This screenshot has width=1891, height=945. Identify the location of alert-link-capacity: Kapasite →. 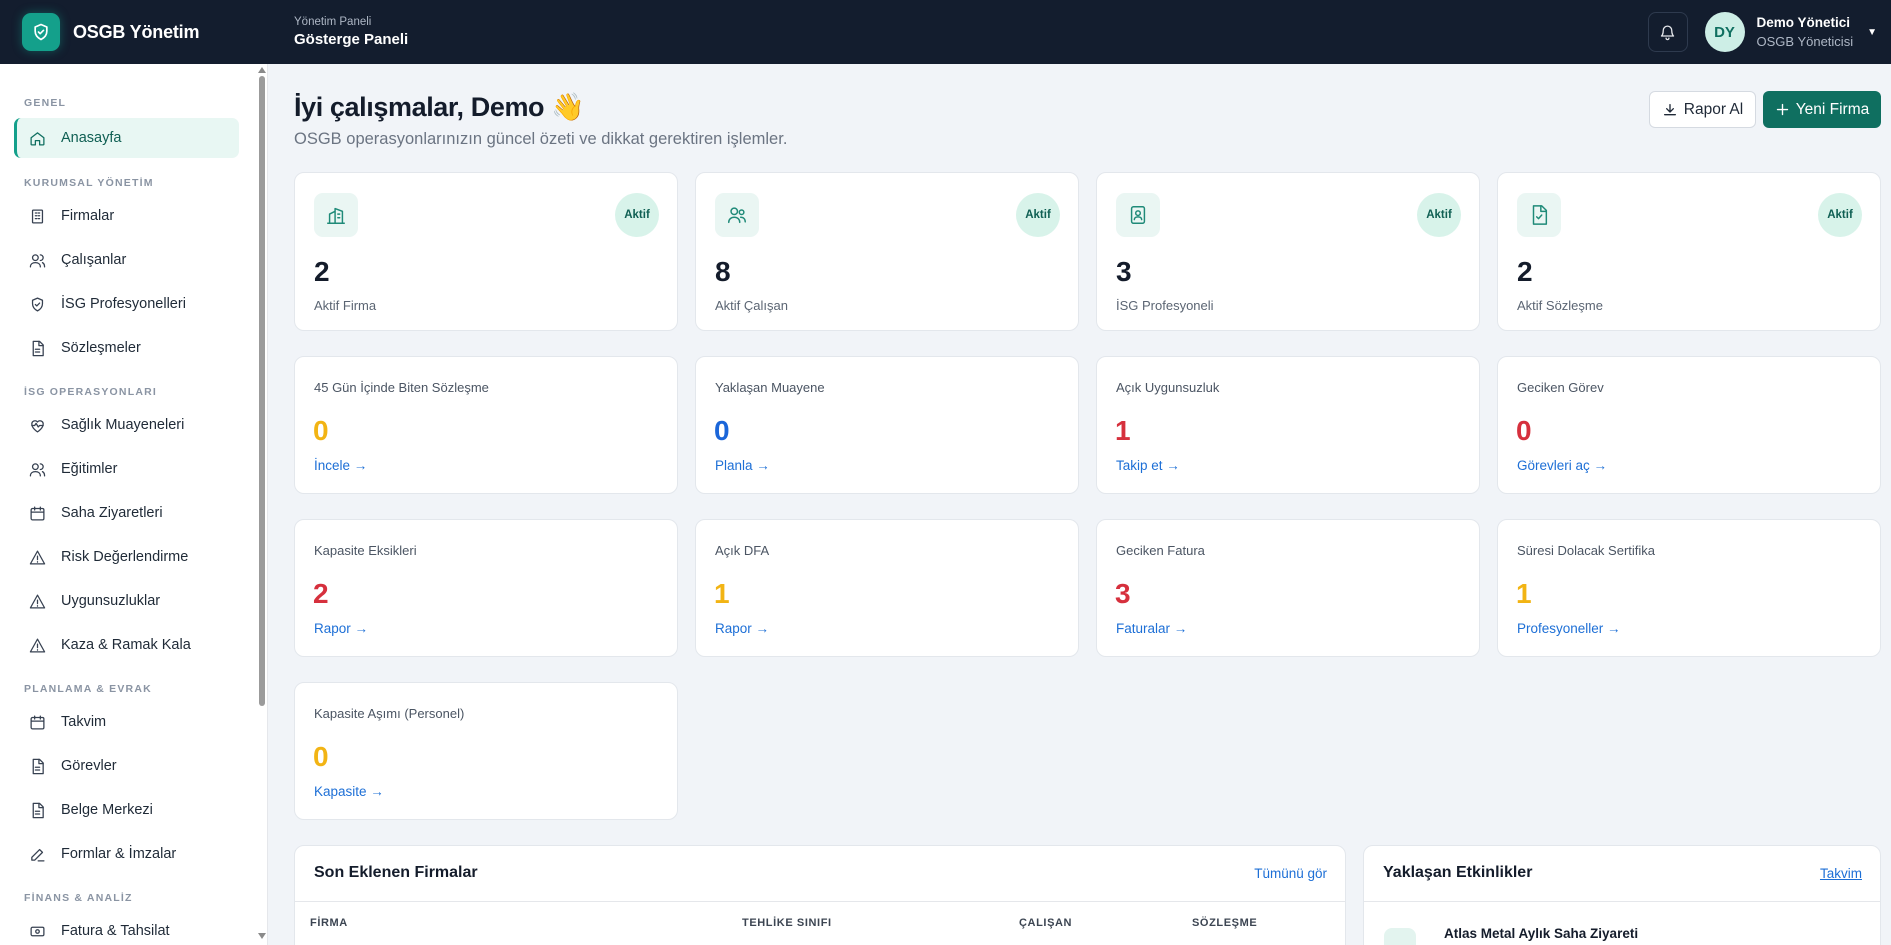
(349, 791).